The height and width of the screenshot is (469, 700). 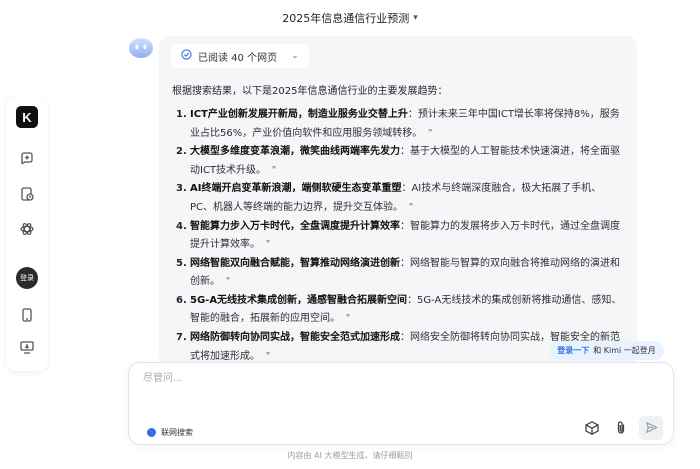 I want to click on cube-icon, so click(x=592, y=428).